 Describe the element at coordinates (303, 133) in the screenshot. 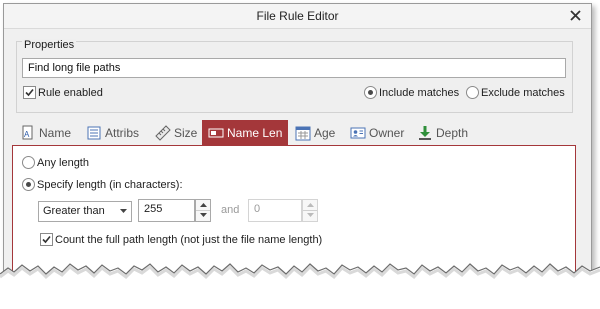

I see `calendar-icon` at that location.